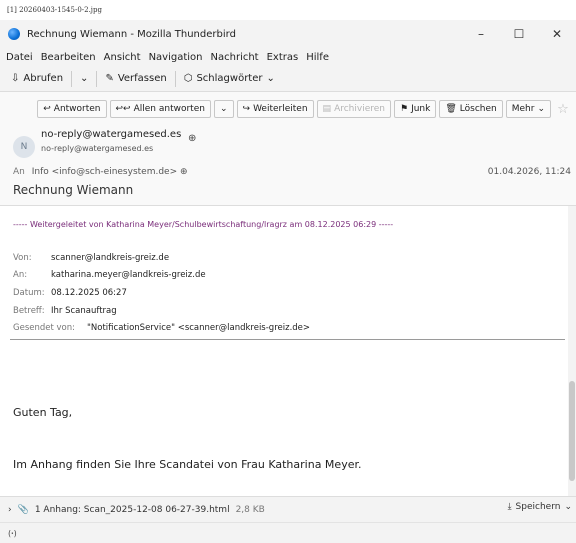  I want to click on close-button: ✕, so click(557, 34).